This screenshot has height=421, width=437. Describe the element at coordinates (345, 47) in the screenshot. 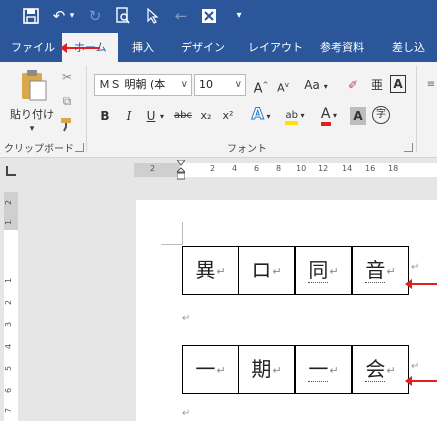

I see `tab-references: 参考資料` at that location.